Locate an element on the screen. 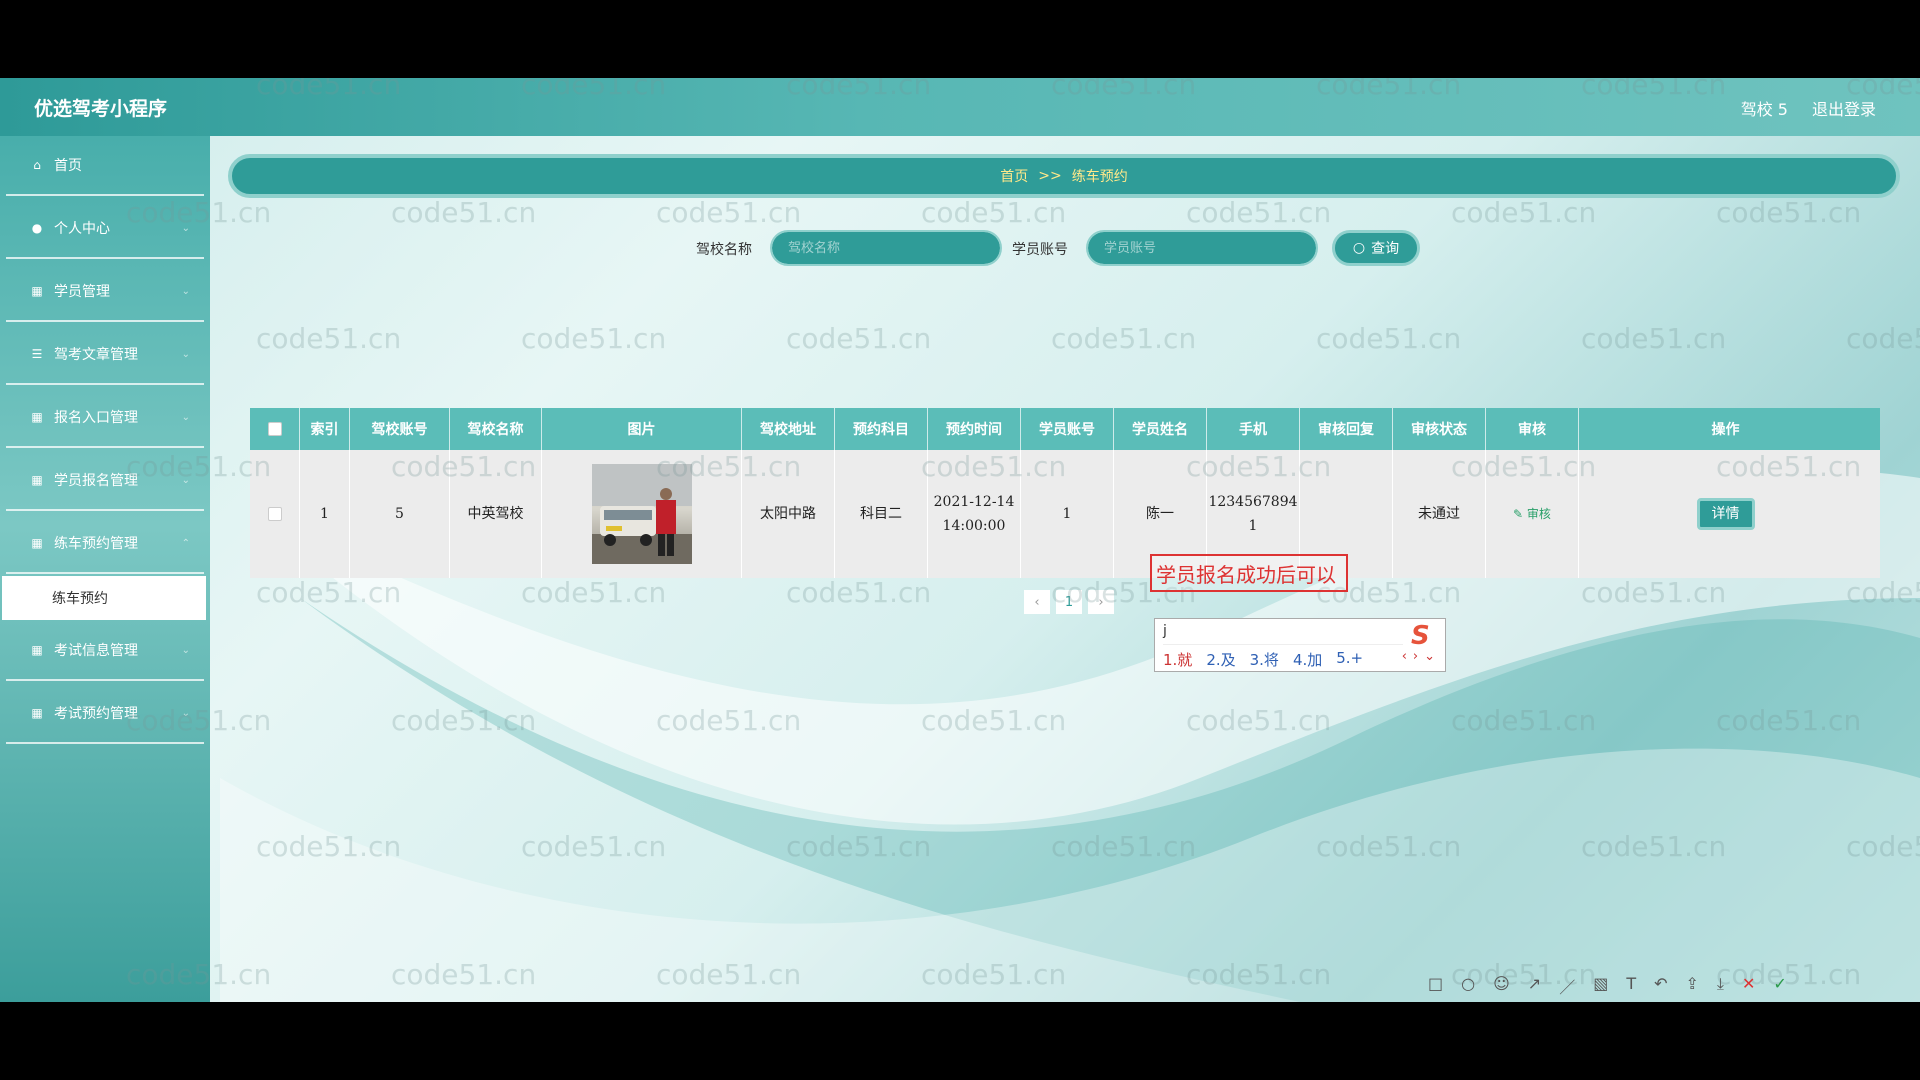 This screenshot has width=1920, height=1080. sidebar-item-practice-booking: ▦ 练车预约管理 ⌃ is located at coordinates (105, 544).